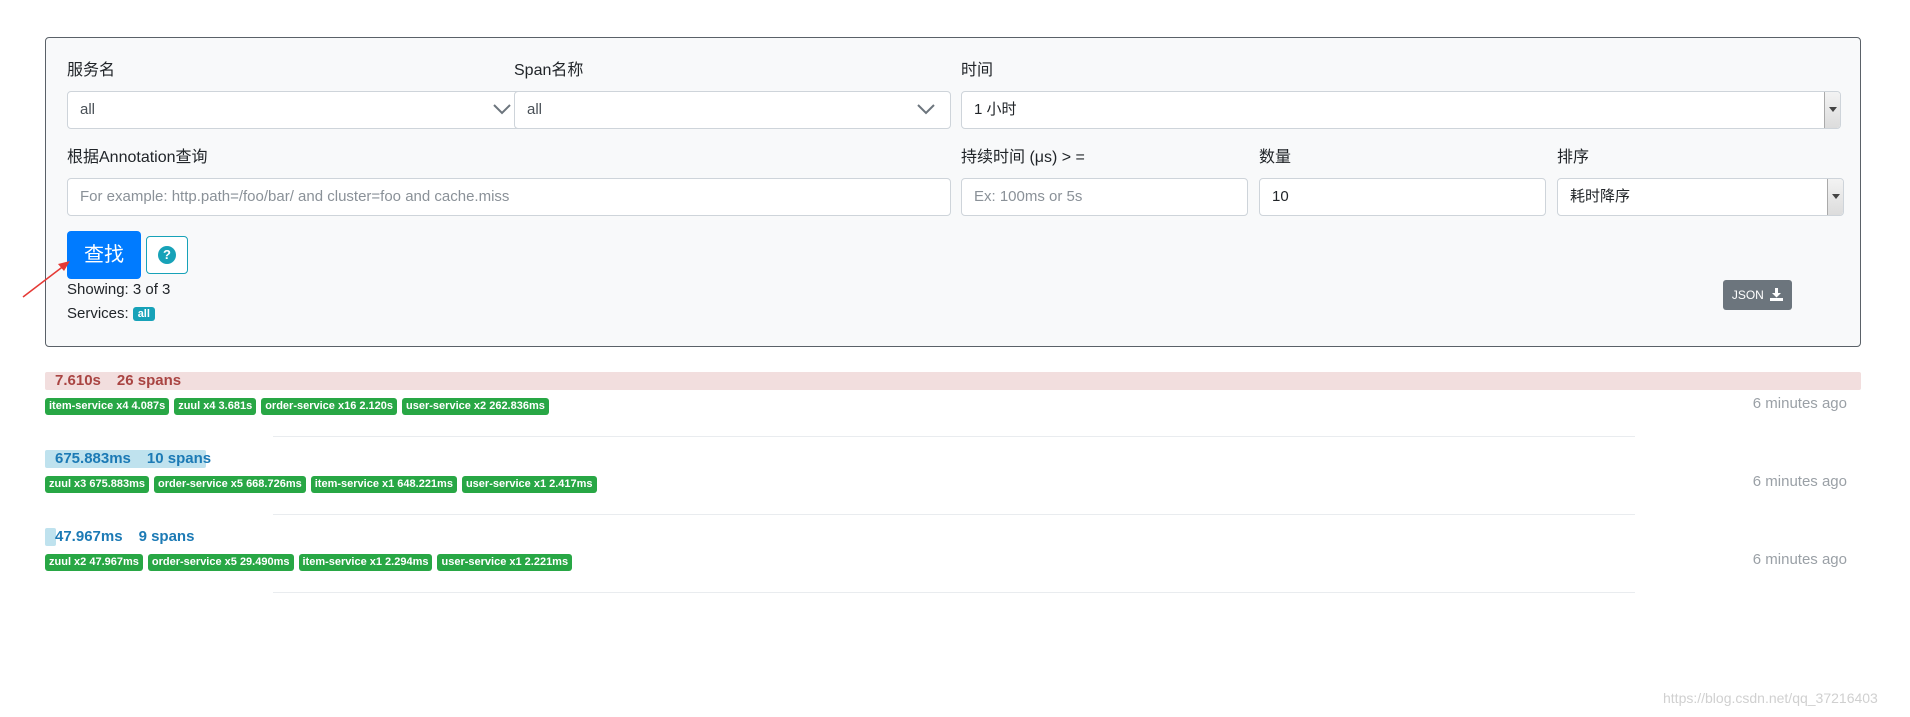 Image resolution: width=1910 pixels, height=717 pixels. I want to click on duration-input: Ex: 100ms or 5s, so click(1104, 197).